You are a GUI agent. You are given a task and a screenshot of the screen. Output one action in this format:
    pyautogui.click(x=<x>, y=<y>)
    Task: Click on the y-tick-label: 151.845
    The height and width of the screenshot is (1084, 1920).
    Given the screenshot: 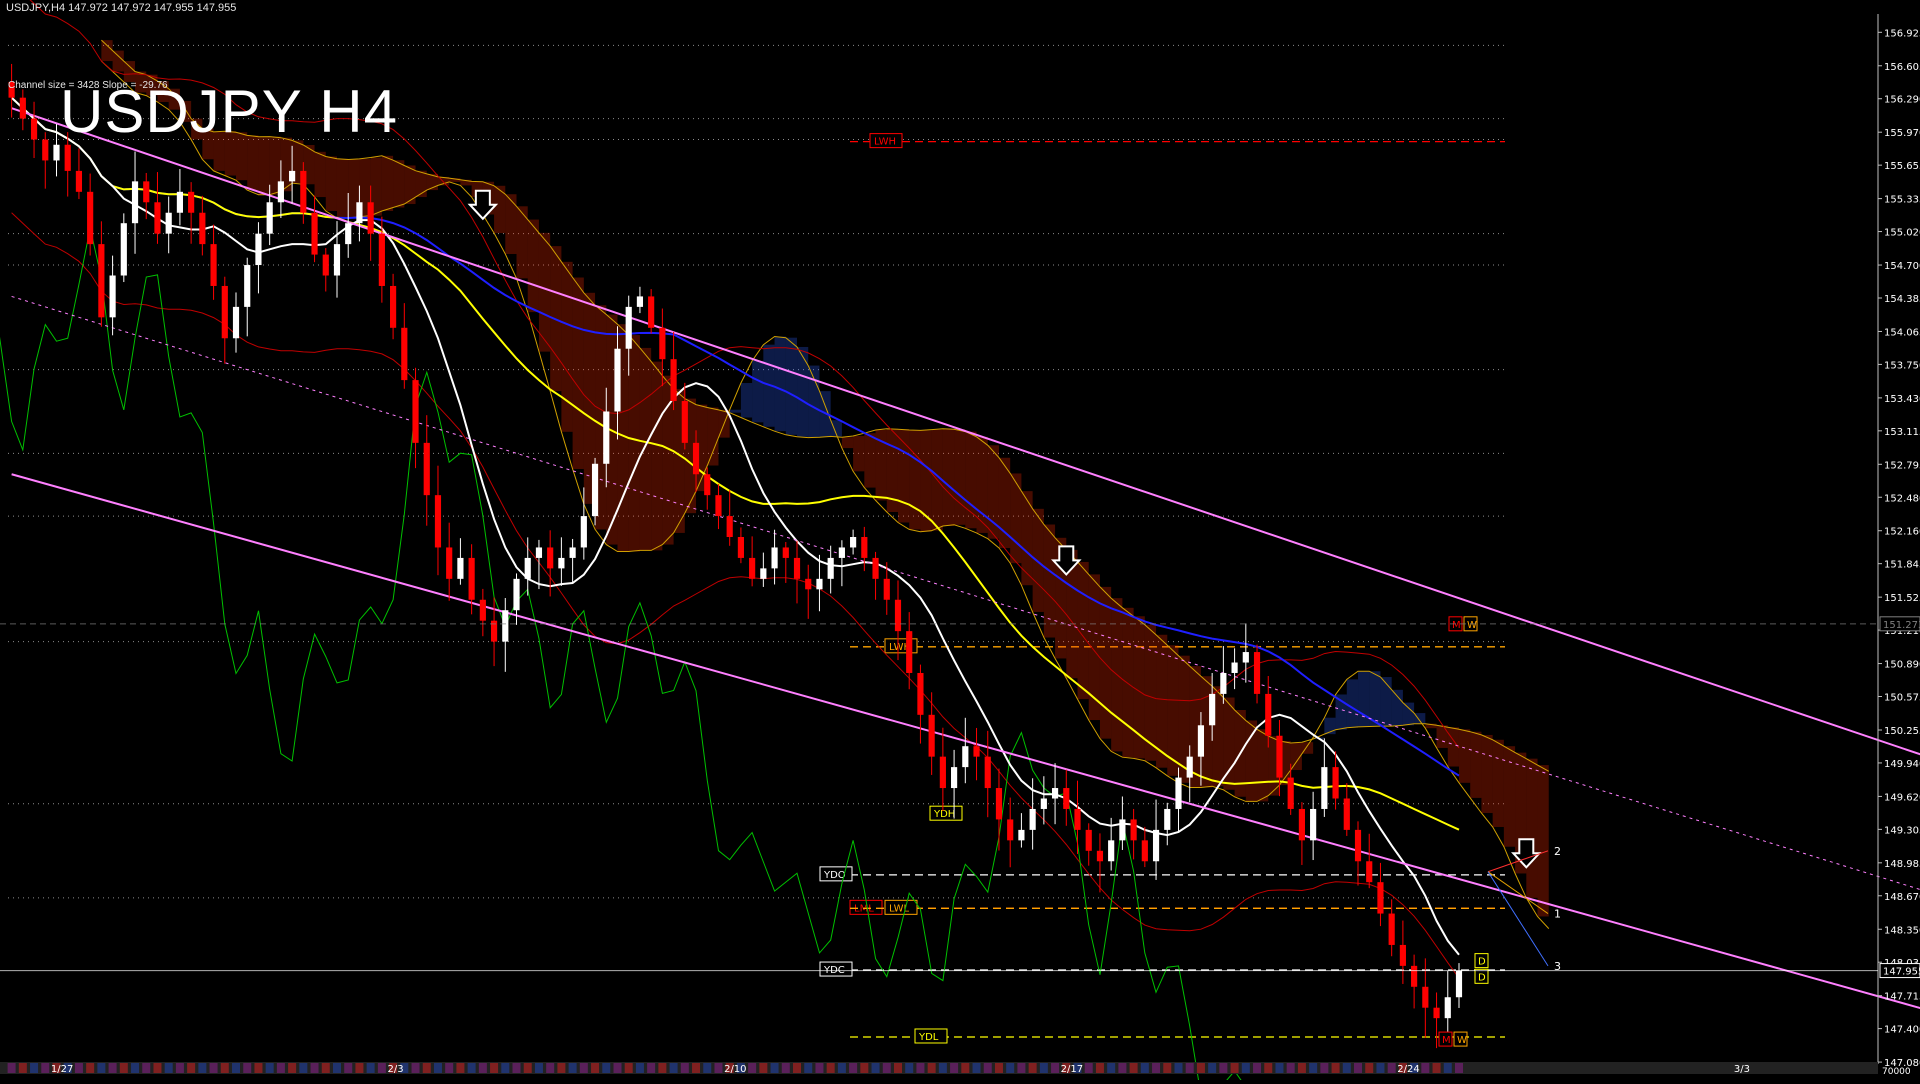 What is the action you would take?
    pyautogui.click(x=1902, y=565)
    